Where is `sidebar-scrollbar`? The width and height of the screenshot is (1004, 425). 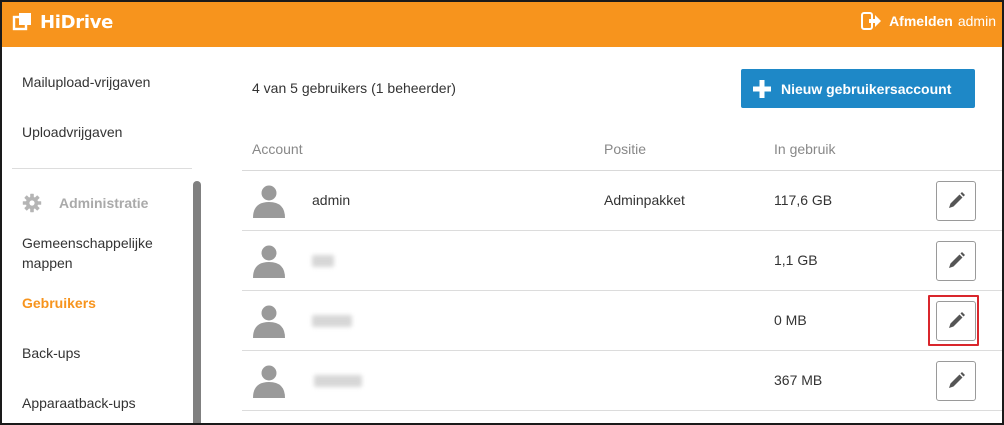 sidebar-scrollbar is located at coordinates (197, 302).